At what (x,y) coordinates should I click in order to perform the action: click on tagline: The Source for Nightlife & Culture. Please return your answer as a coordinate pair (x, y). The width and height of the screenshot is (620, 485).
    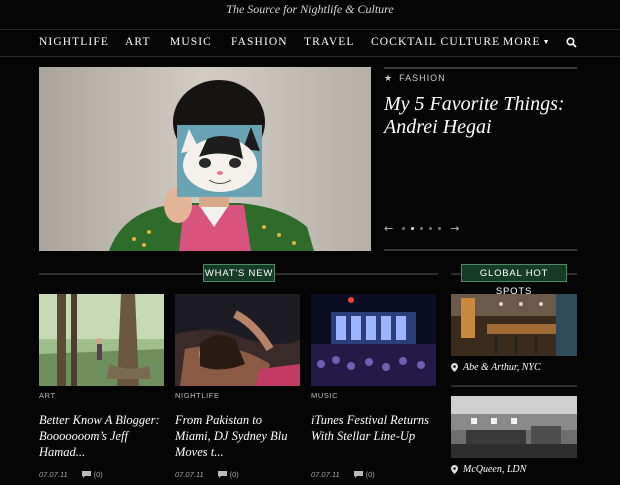
    Looking at the image, I should click on (310, 9).